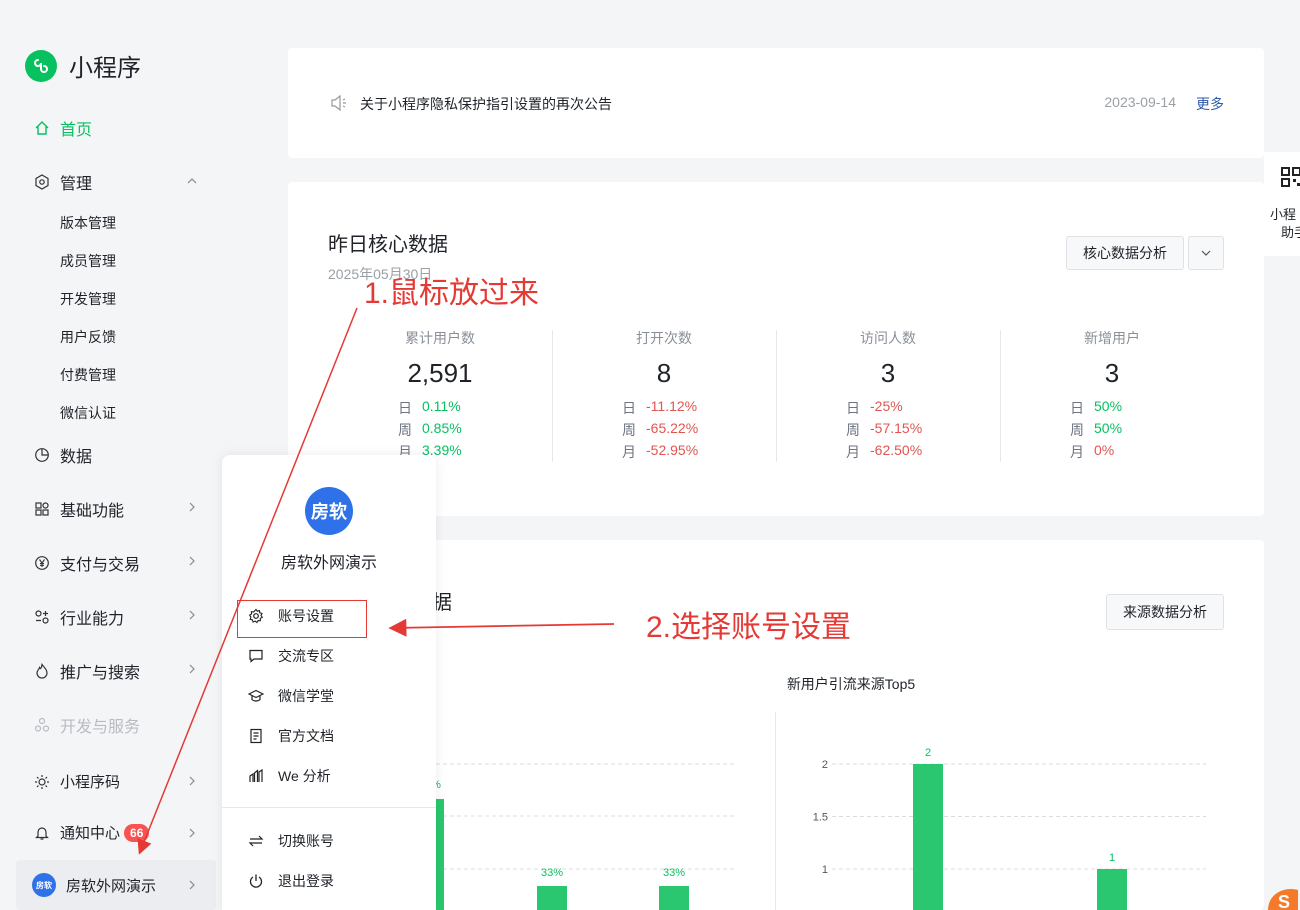 Image resolution: width=1300 pixels, height=910 pixels. What do you see at coordinates (888, 338) in the screenshot?
I see `stat-label: 访问人数` at bounding box center [888, 338].